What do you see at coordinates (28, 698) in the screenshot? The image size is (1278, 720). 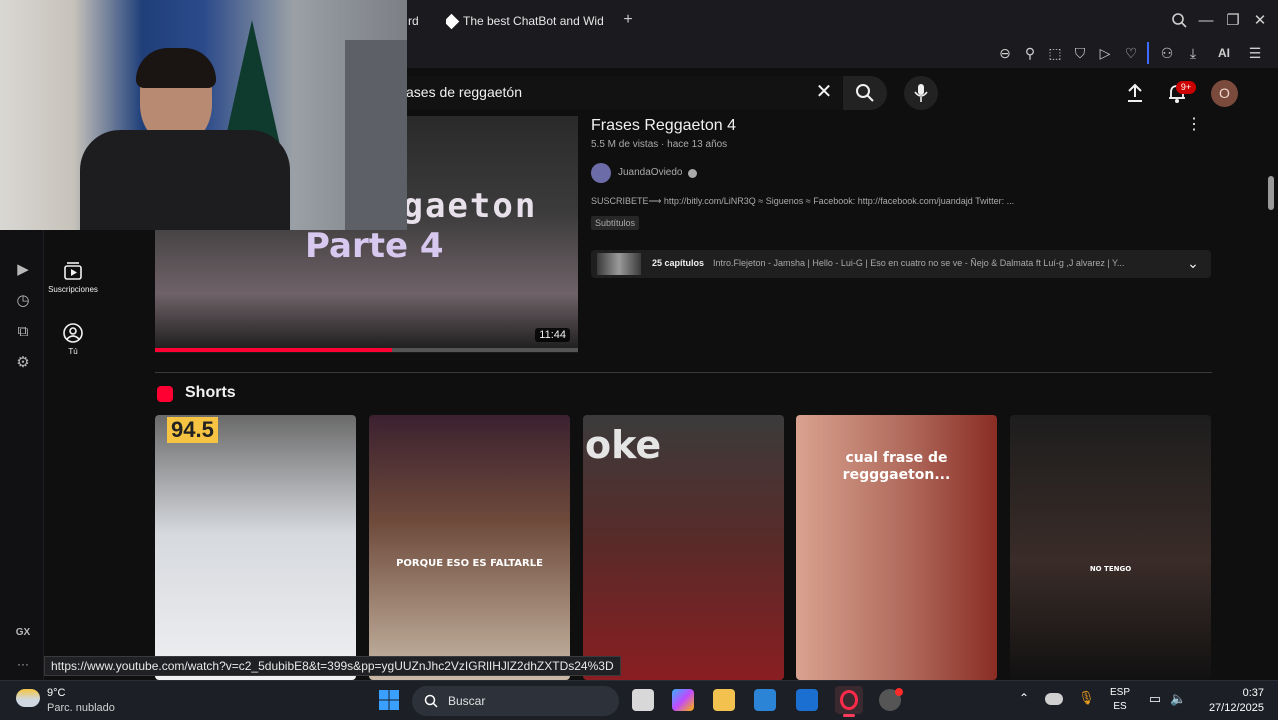 I see `weather-cloud-icon` at bounding box center [28, 698].